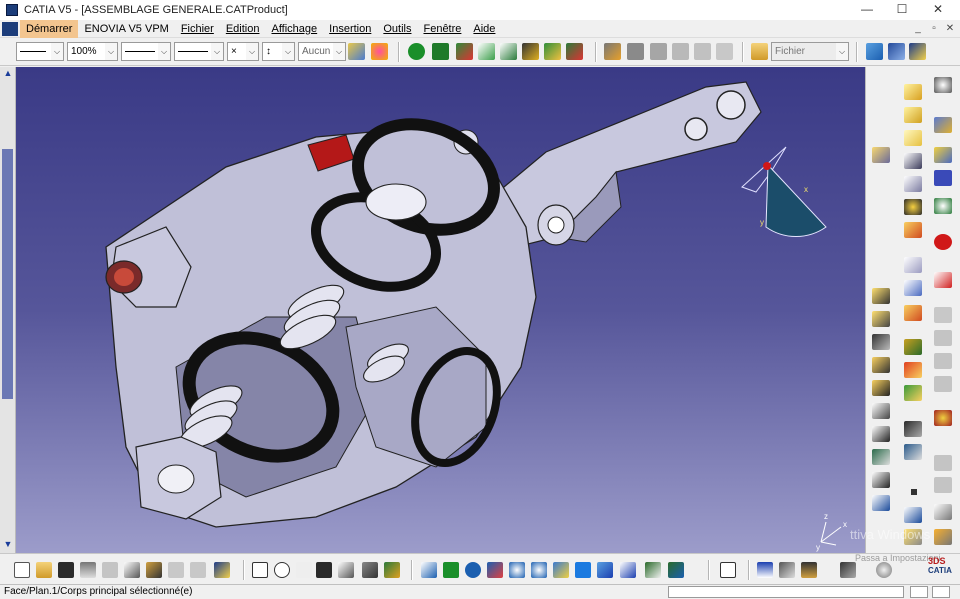 The image size is (960, 599). I want to click on copy-icon, so click(132, 570).